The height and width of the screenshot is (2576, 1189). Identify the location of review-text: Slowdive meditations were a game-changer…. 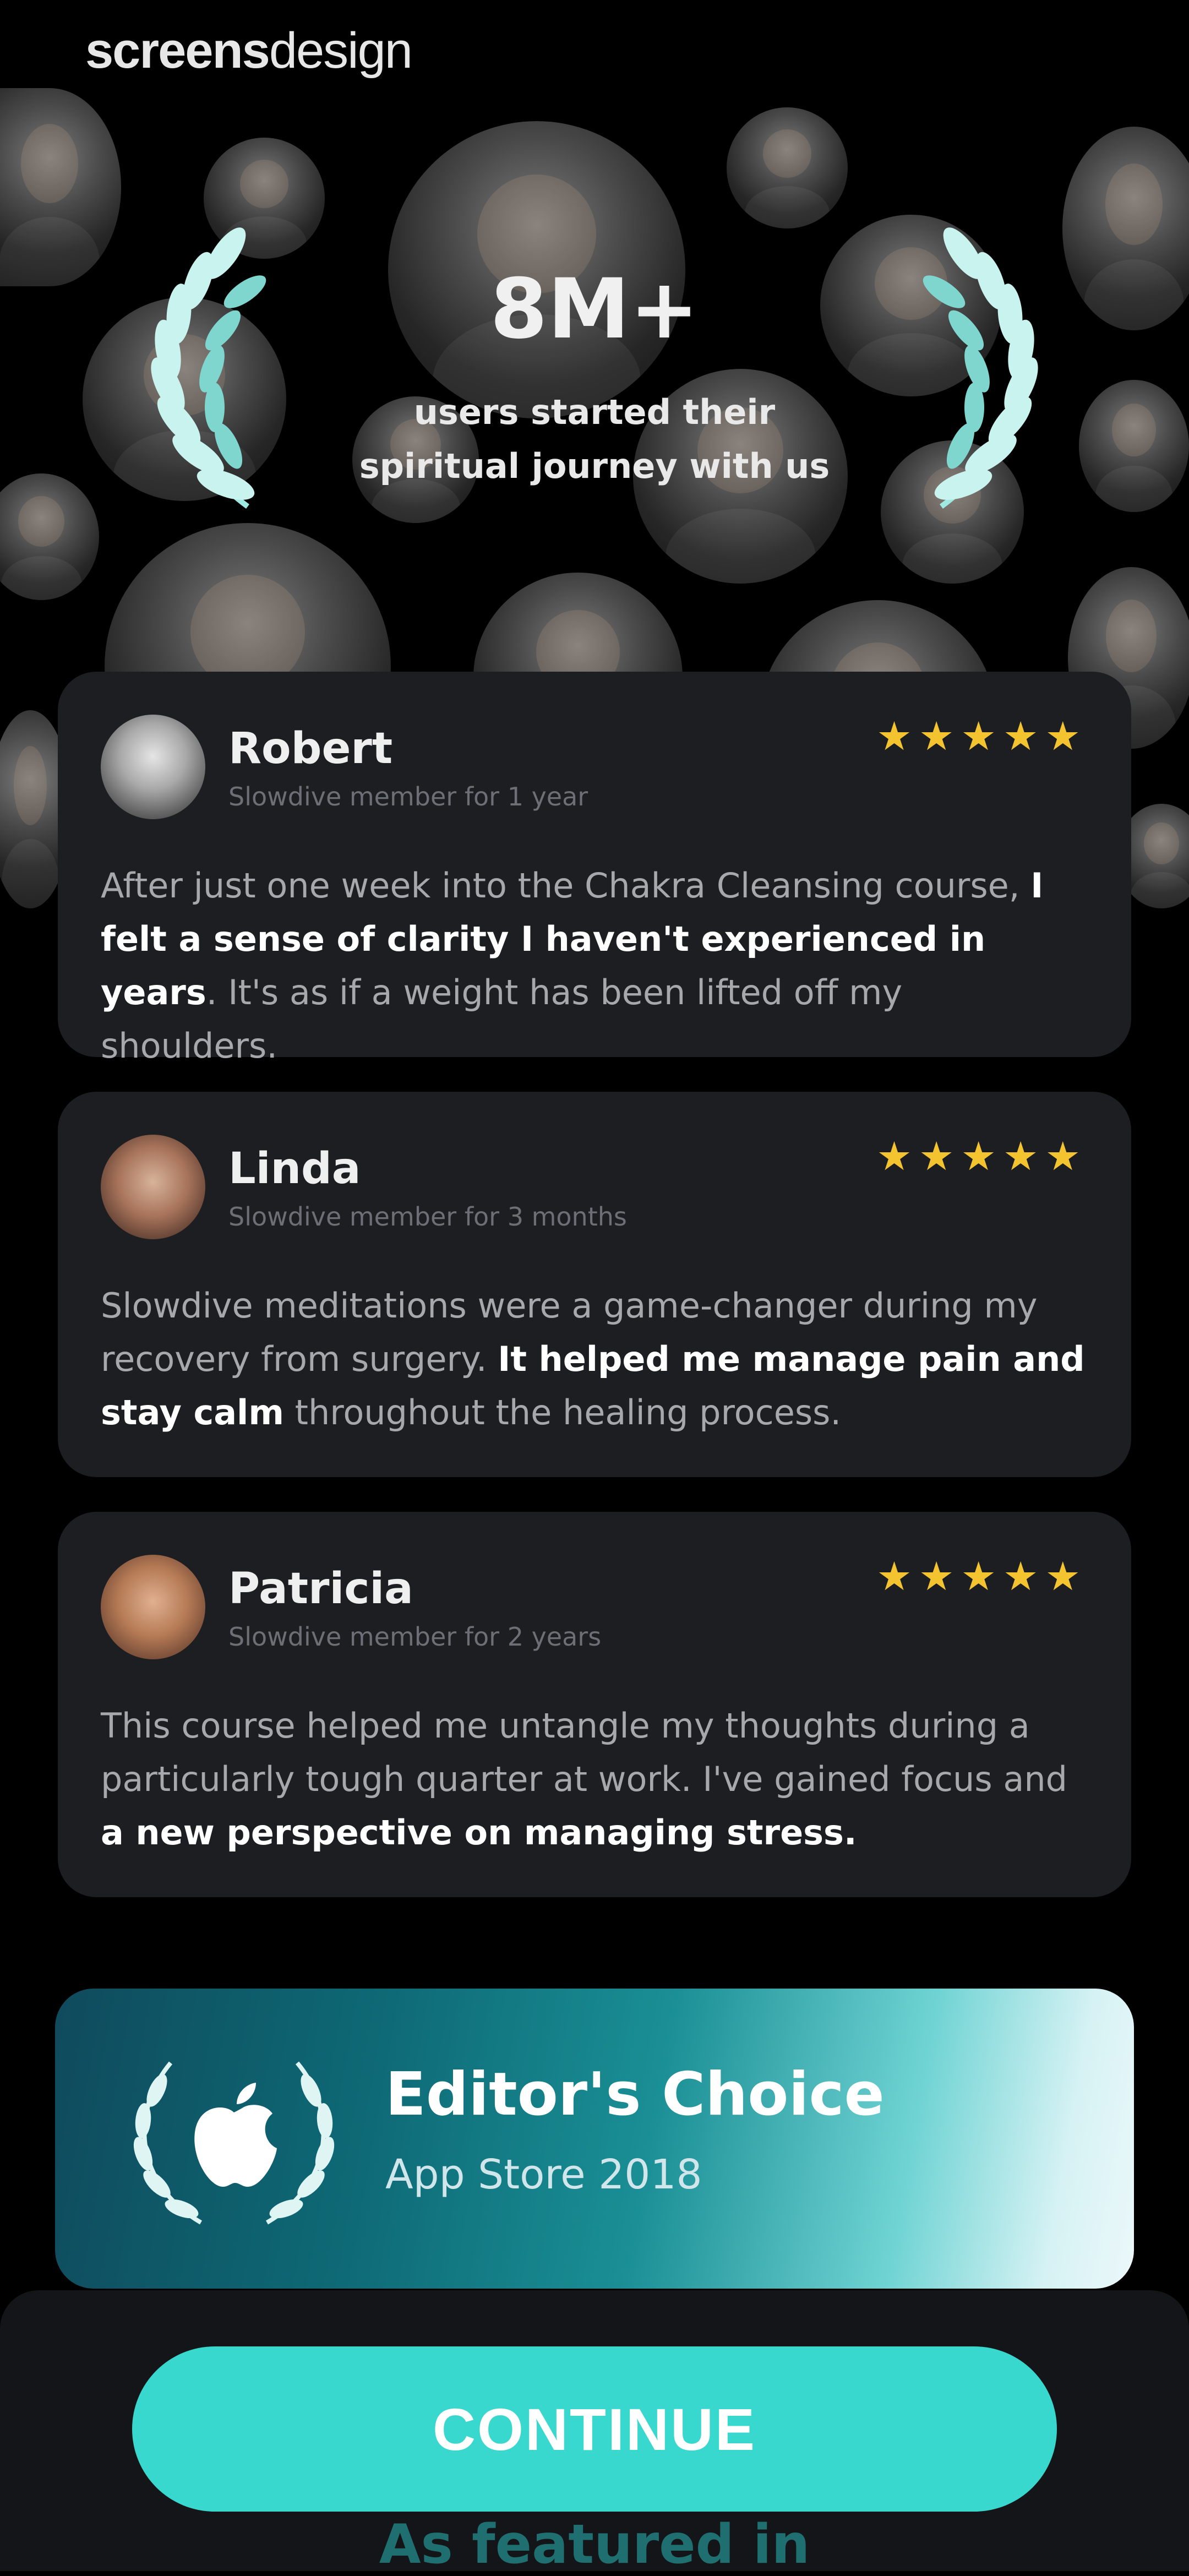
(593, 1359).